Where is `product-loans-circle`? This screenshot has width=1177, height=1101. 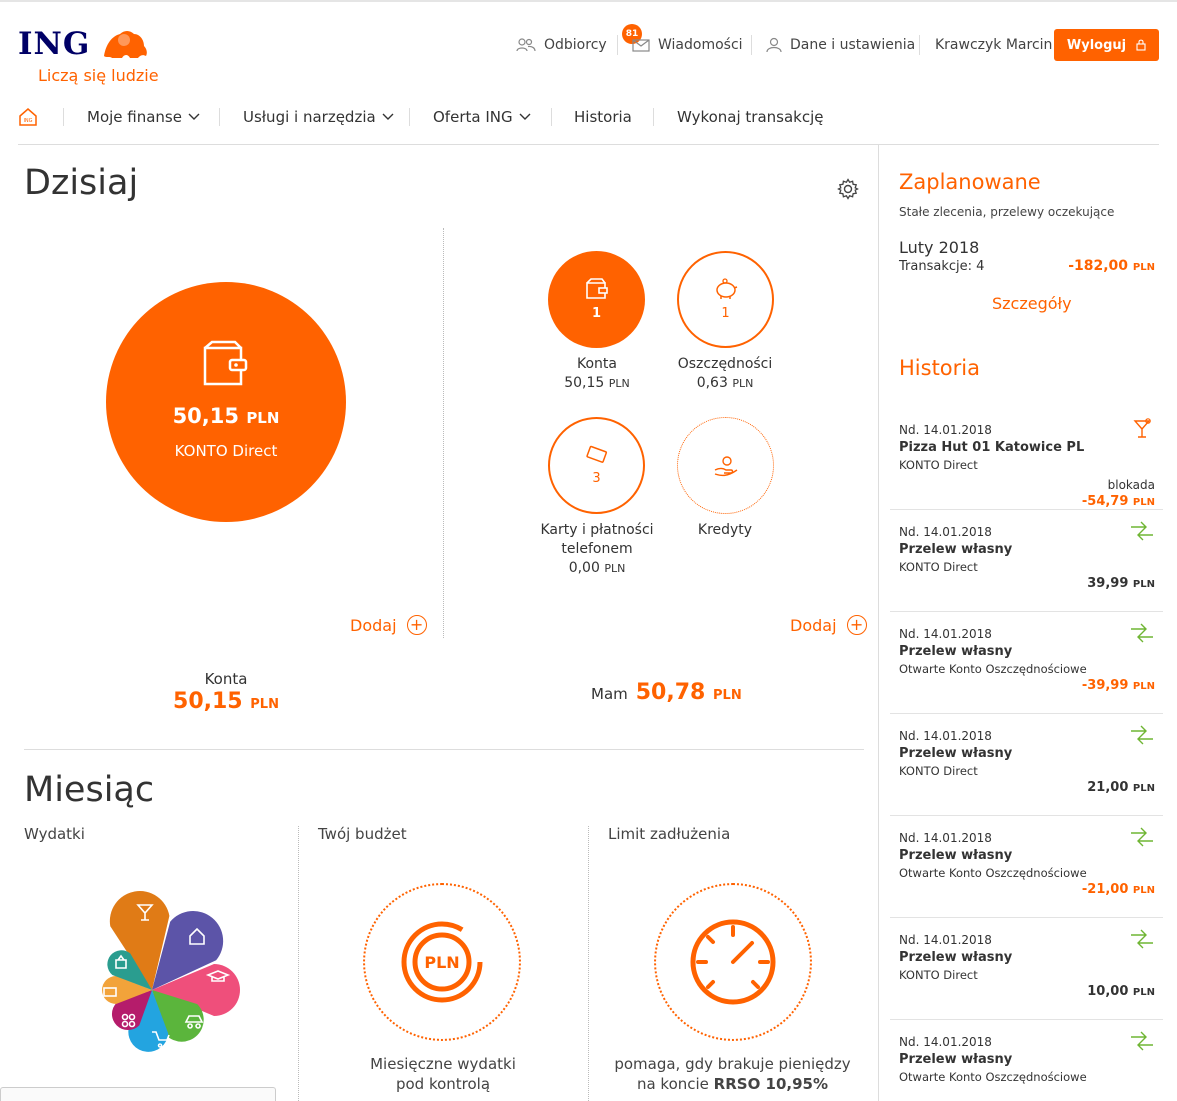
product-loans-circle is located at coordinates (725, 465).